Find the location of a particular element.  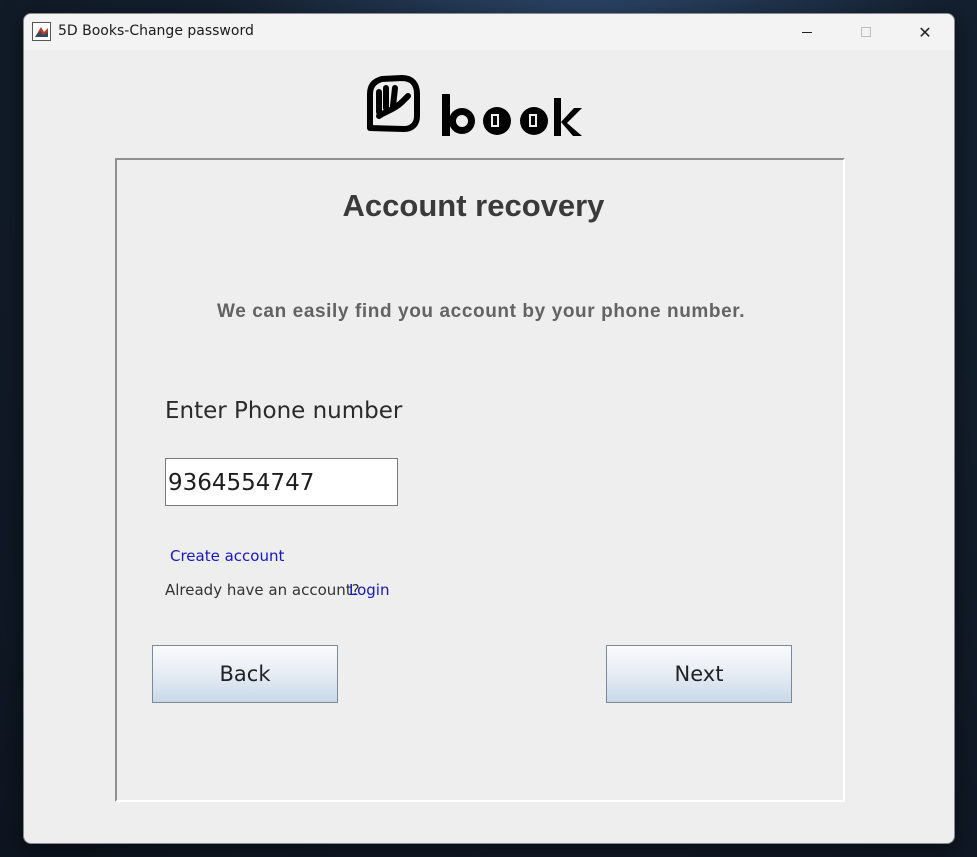

close-button: ✕ is located at coordinates (925, 32).